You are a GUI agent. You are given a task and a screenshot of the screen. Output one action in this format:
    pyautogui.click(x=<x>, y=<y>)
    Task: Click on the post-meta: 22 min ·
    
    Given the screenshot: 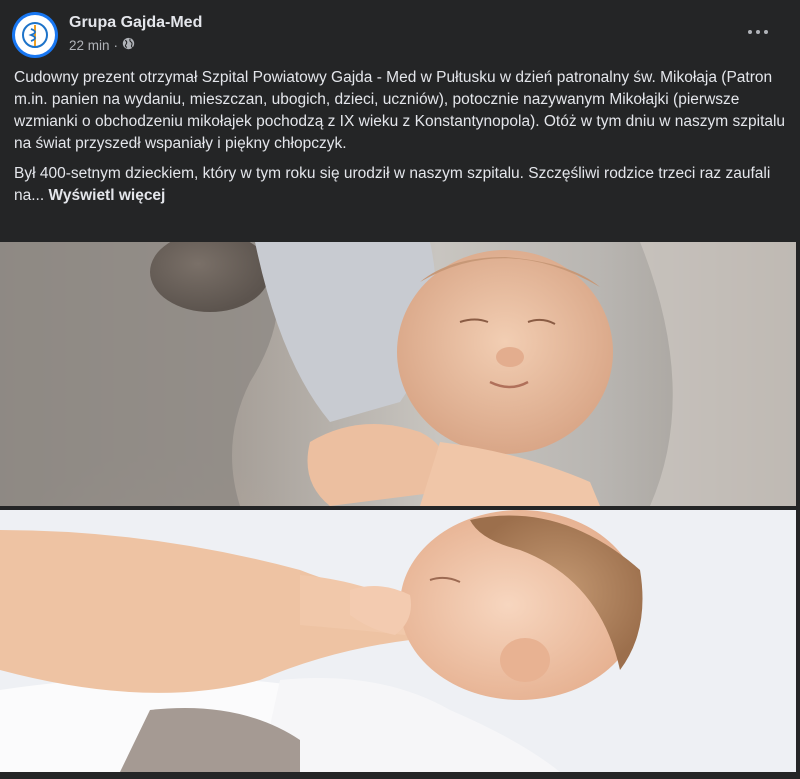 What is the action you would take?
    pyautogui.click(x=102, y=45)
    